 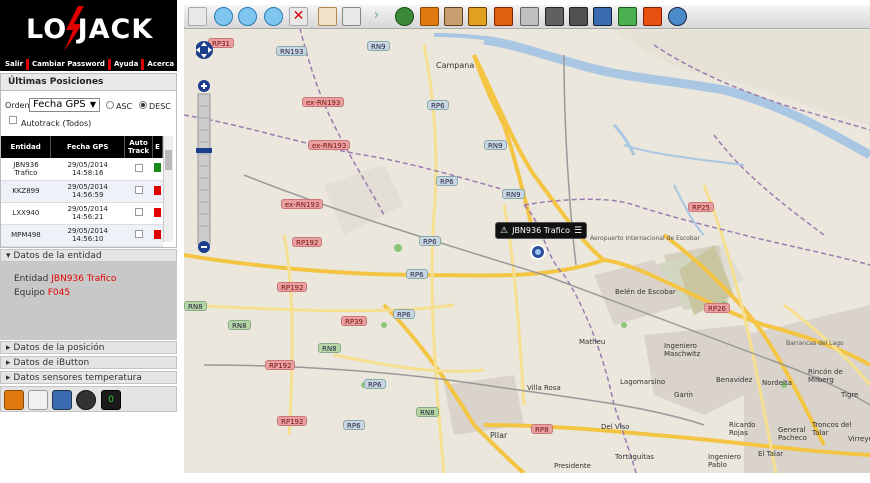 I want to click on zoom-slider-thumb, so click(x=204, y=150).